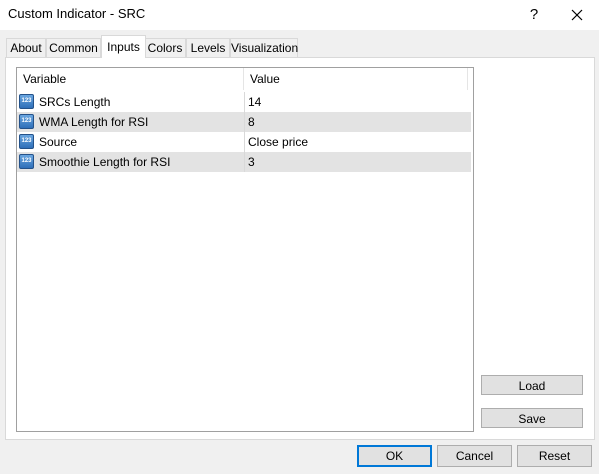 Image resolution: width=599 pixels, height=474 pixels. I want to click on table-row: 123 Source Close price, so click(244, 142).